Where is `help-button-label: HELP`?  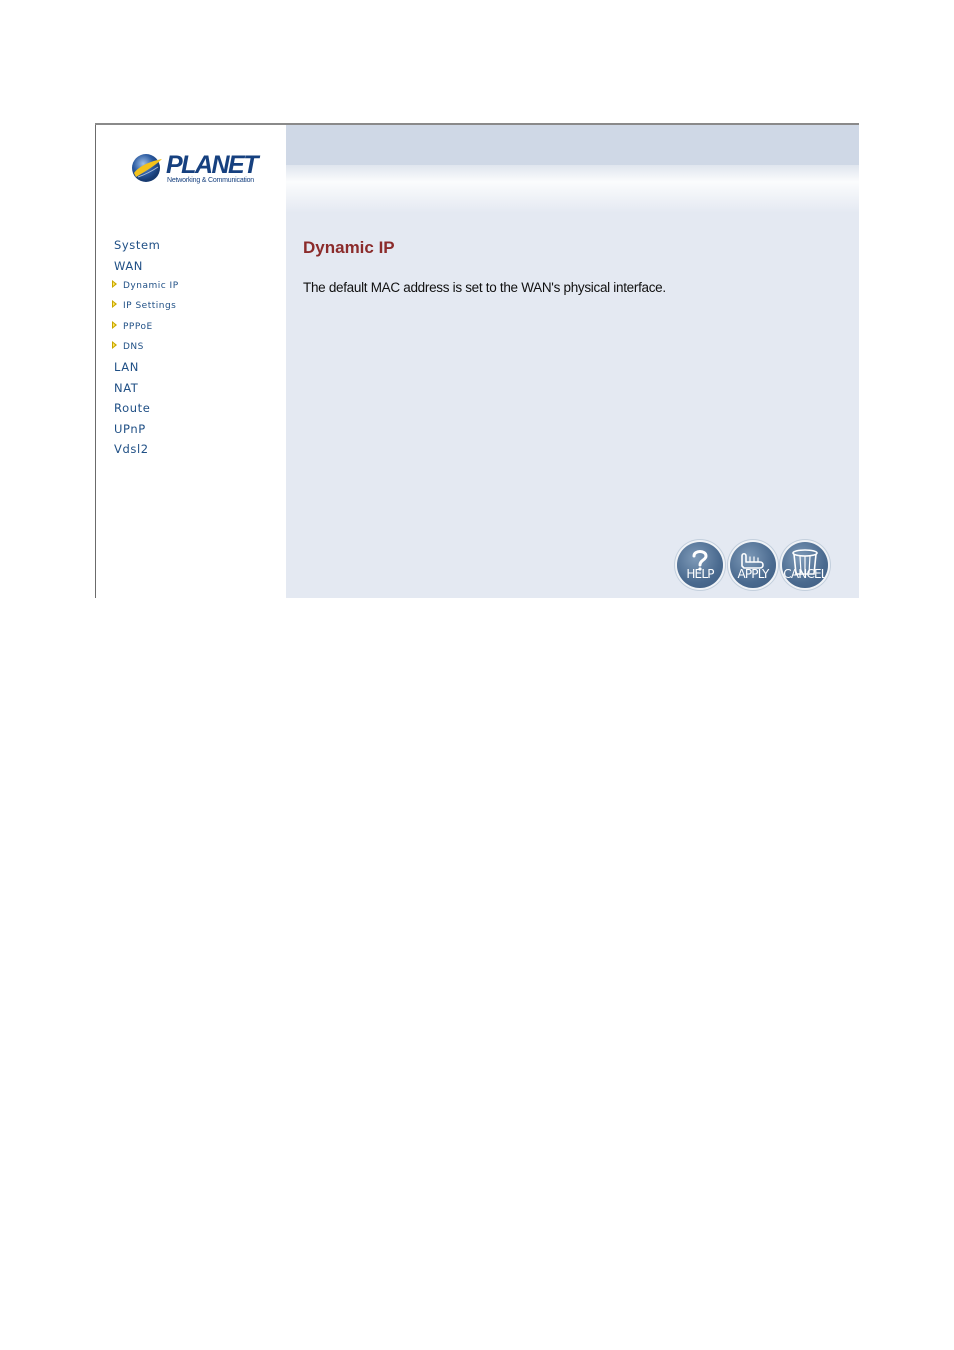
help-button-label: HELP is located at coordinates (700, 574).